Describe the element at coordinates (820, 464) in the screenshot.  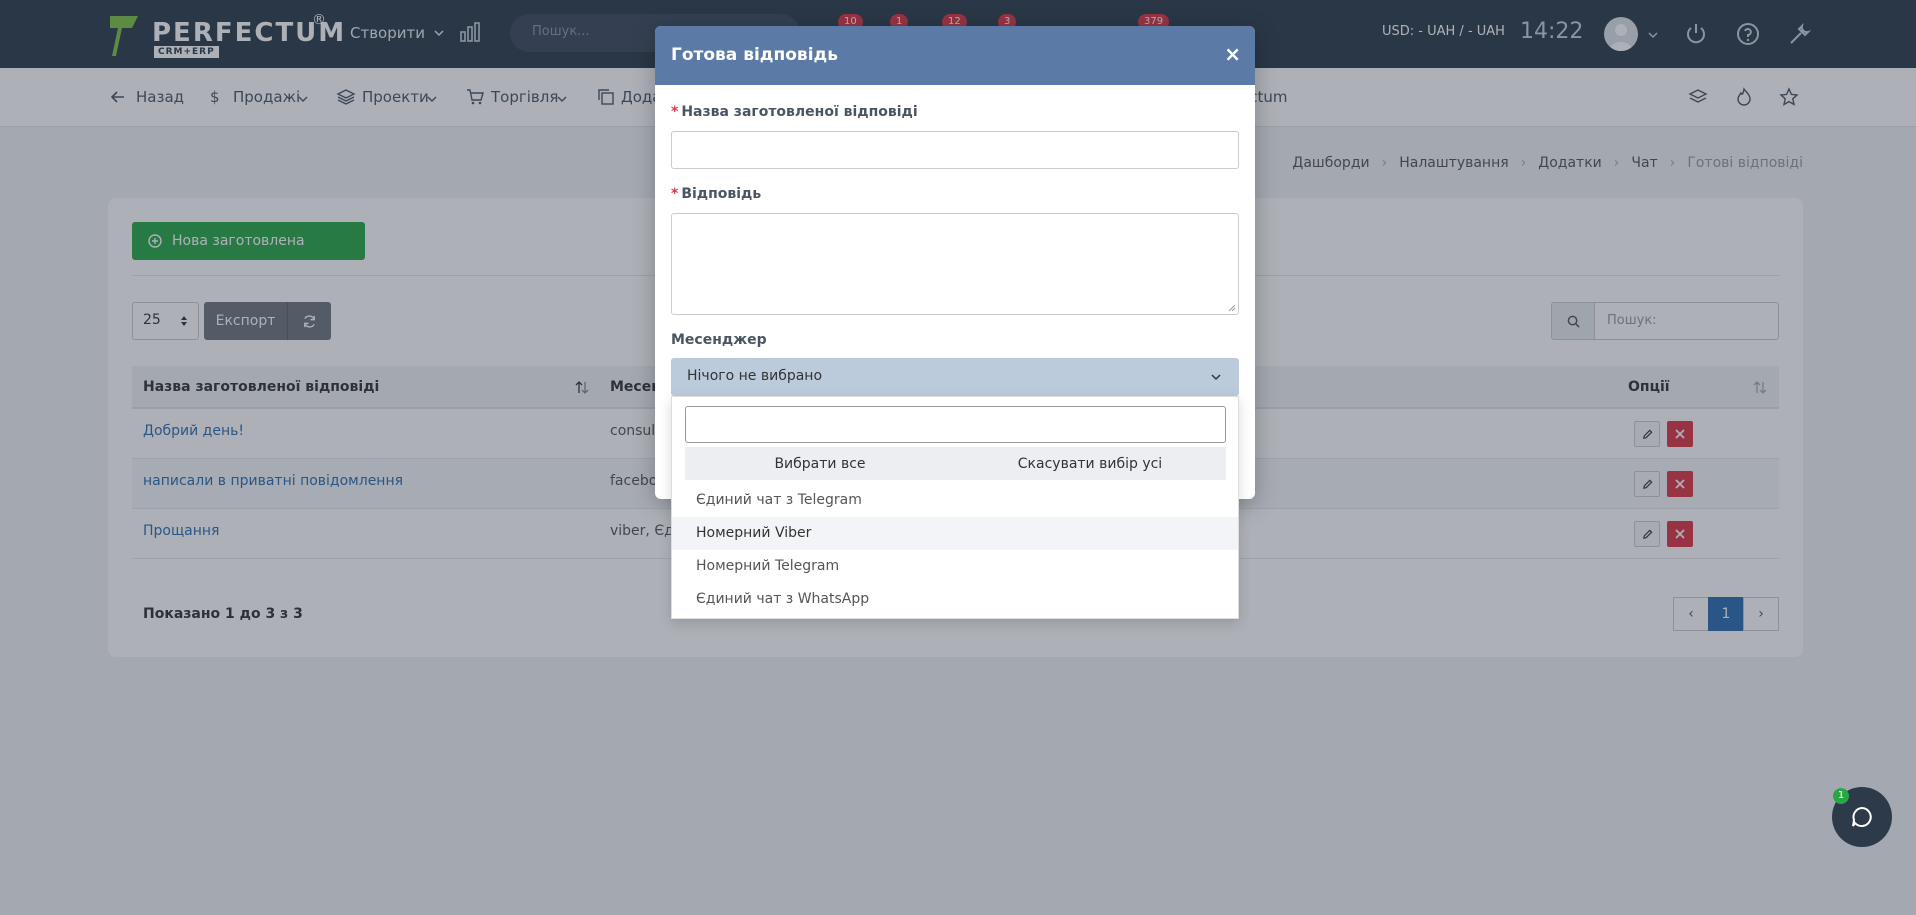
I see `select-all-button: Вибрати все` at that location.